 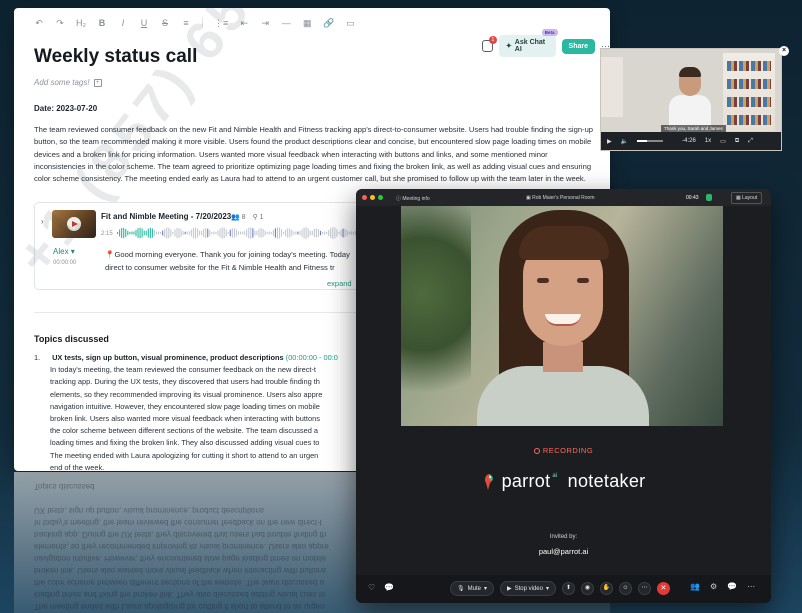 I want to click on strikethrough-icon: S, so click(x=165, y=23).